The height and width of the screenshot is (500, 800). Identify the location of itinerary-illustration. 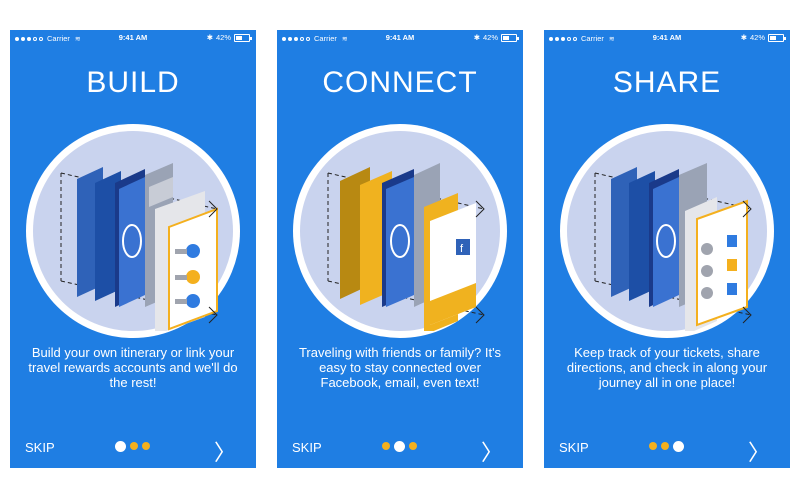
(133, 231).